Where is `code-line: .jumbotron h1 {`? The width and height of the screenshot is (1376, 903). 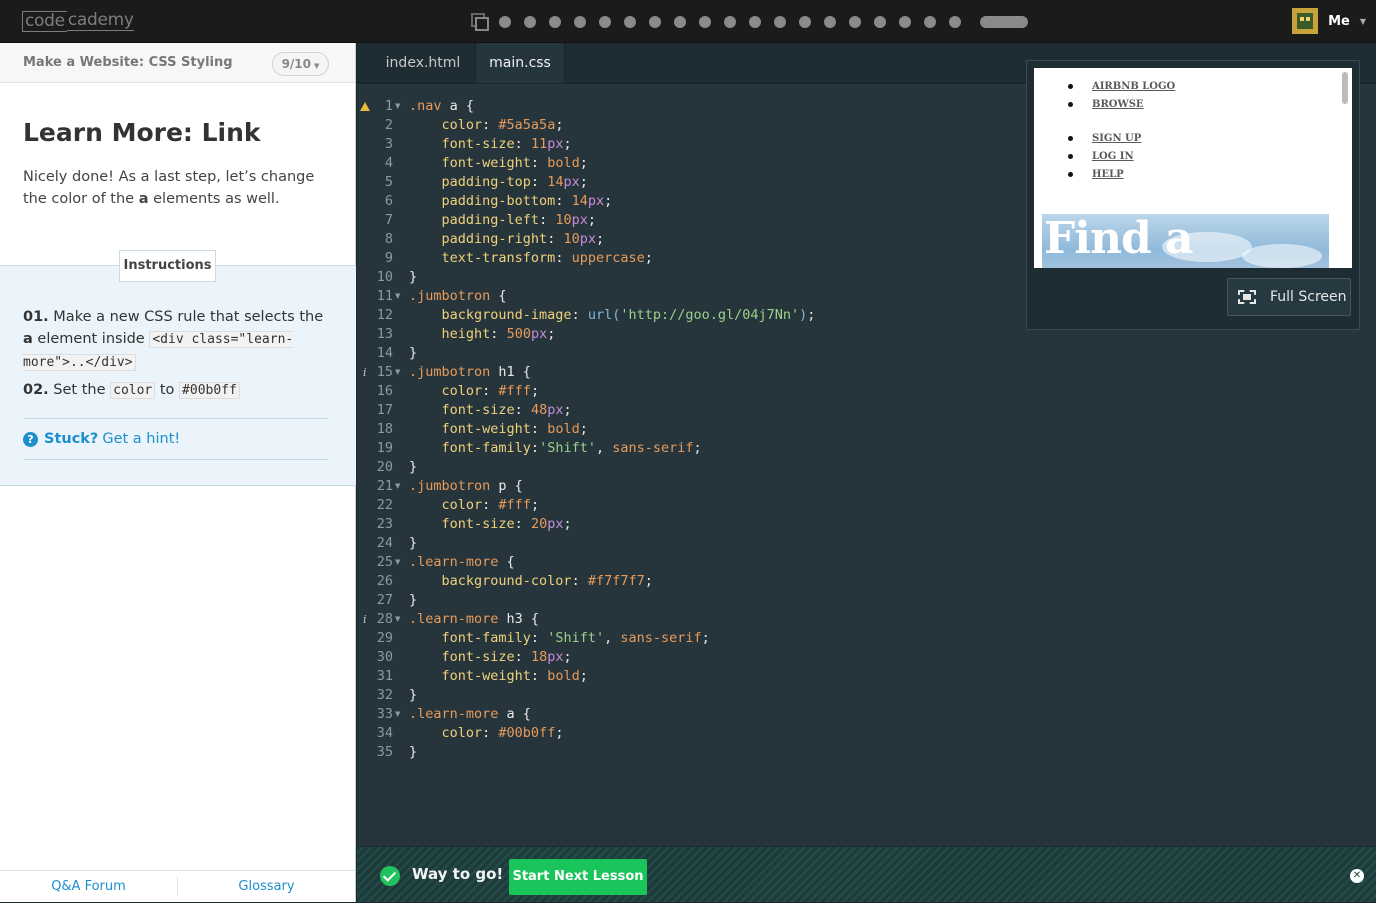
code-line: .jumbotron h1 { is located at coordinates (470, 372).